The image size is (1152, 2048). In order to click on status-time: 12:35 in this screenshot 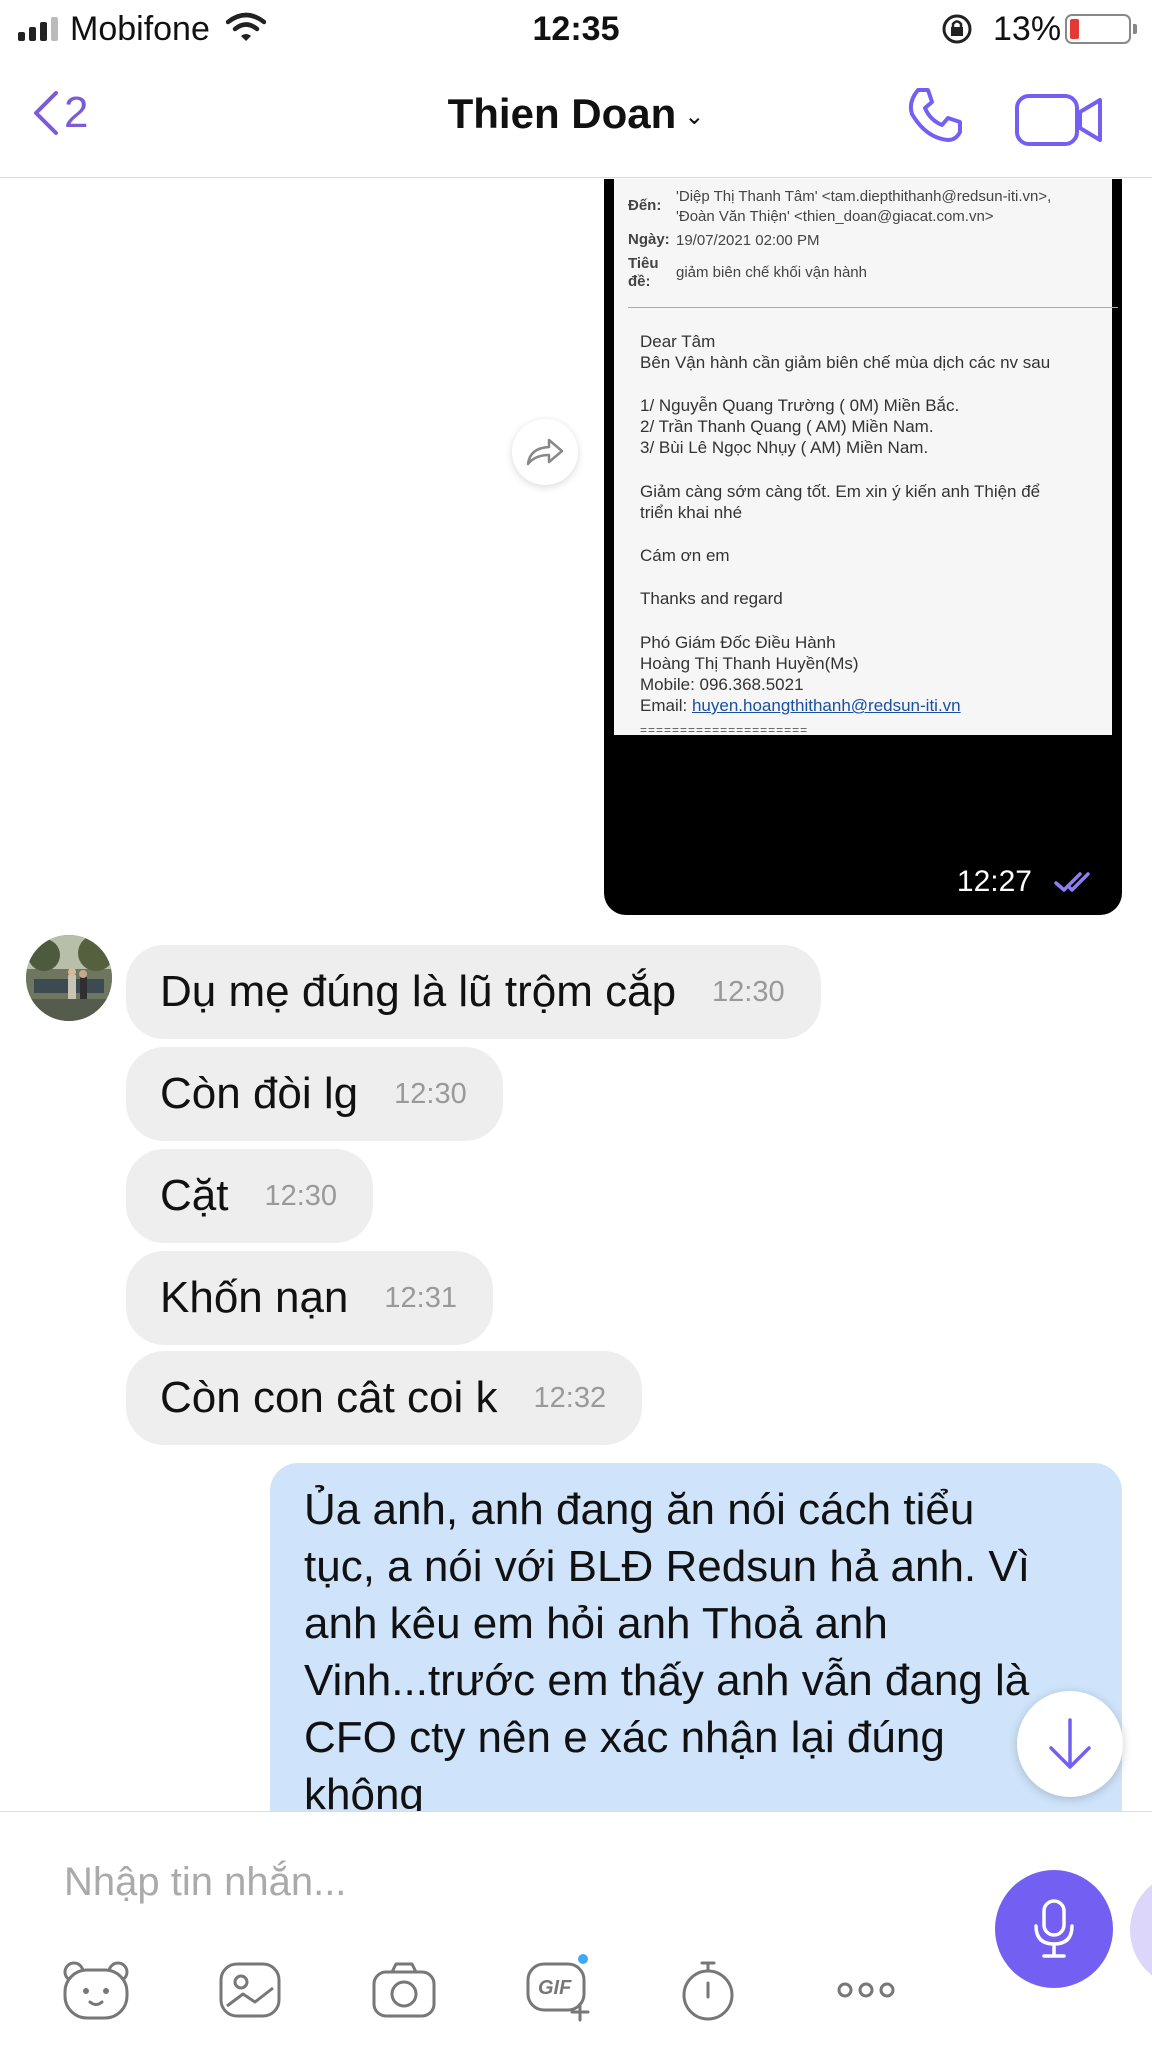, I will do `click(576, 29)`.